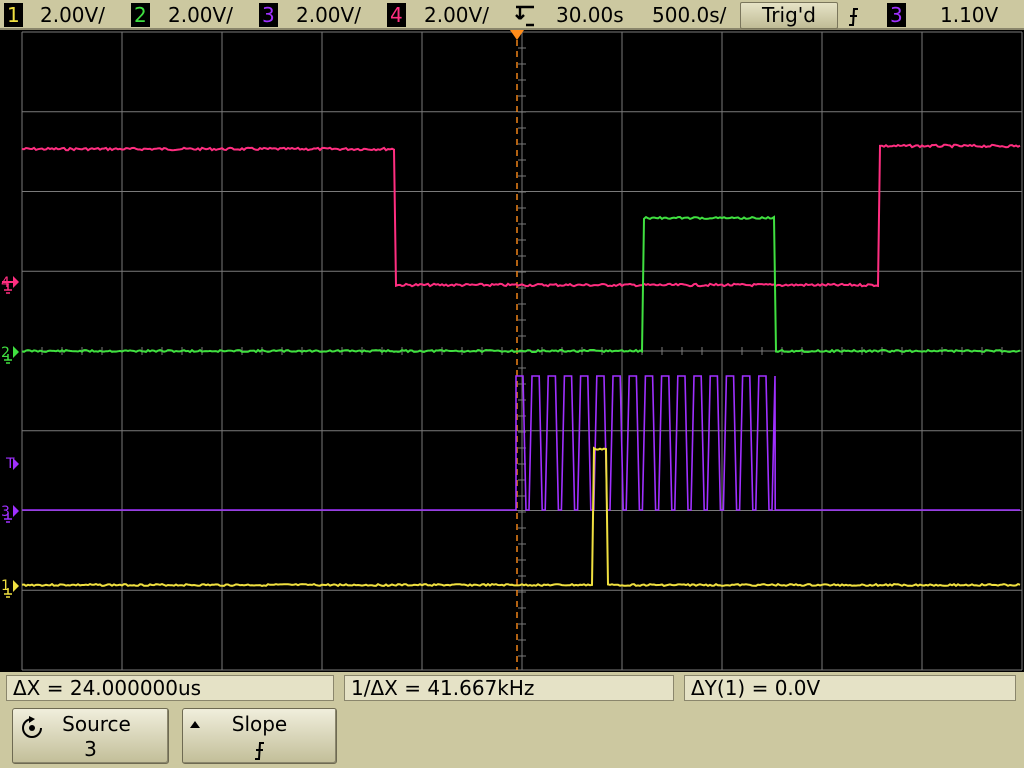 The height and width of the screenshot is (768, 1024). I want to click on ch3-number: 3, so click(268, 15).